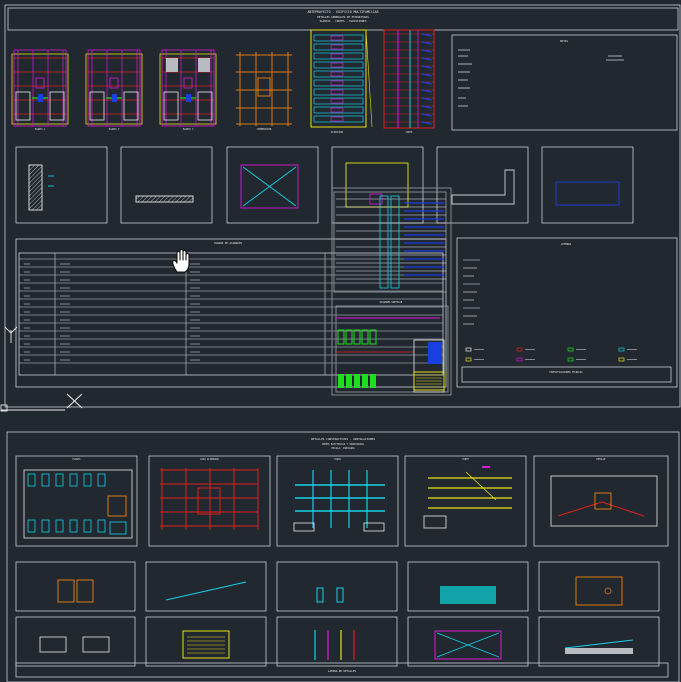 The height and width of the screenshot is (682, 681). I want to click on crosshair-icon, so click(74, 401).